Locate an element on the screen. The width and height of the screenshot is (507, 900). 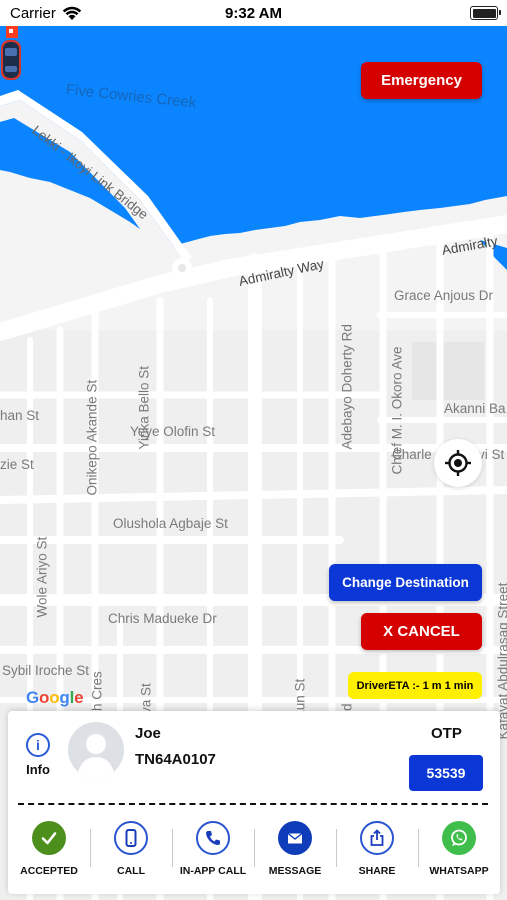
action-label: ACCEPTED is located at coordinates (49, 871).